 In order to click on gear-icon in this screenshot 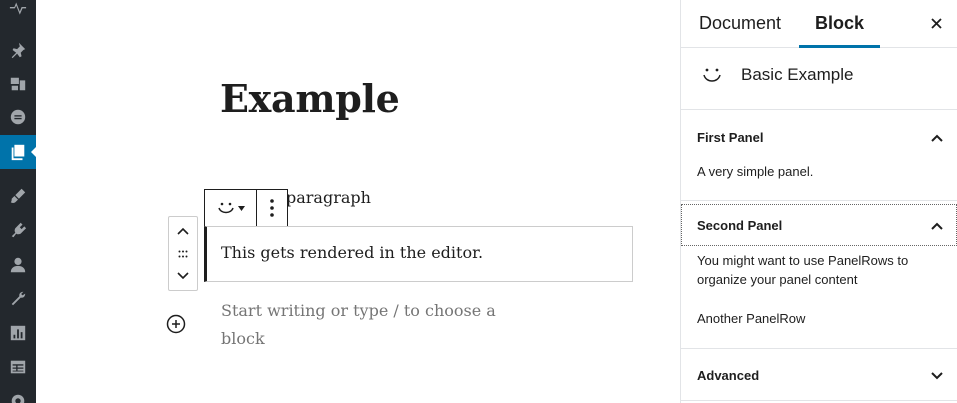, I will do `click(18, 393)`.